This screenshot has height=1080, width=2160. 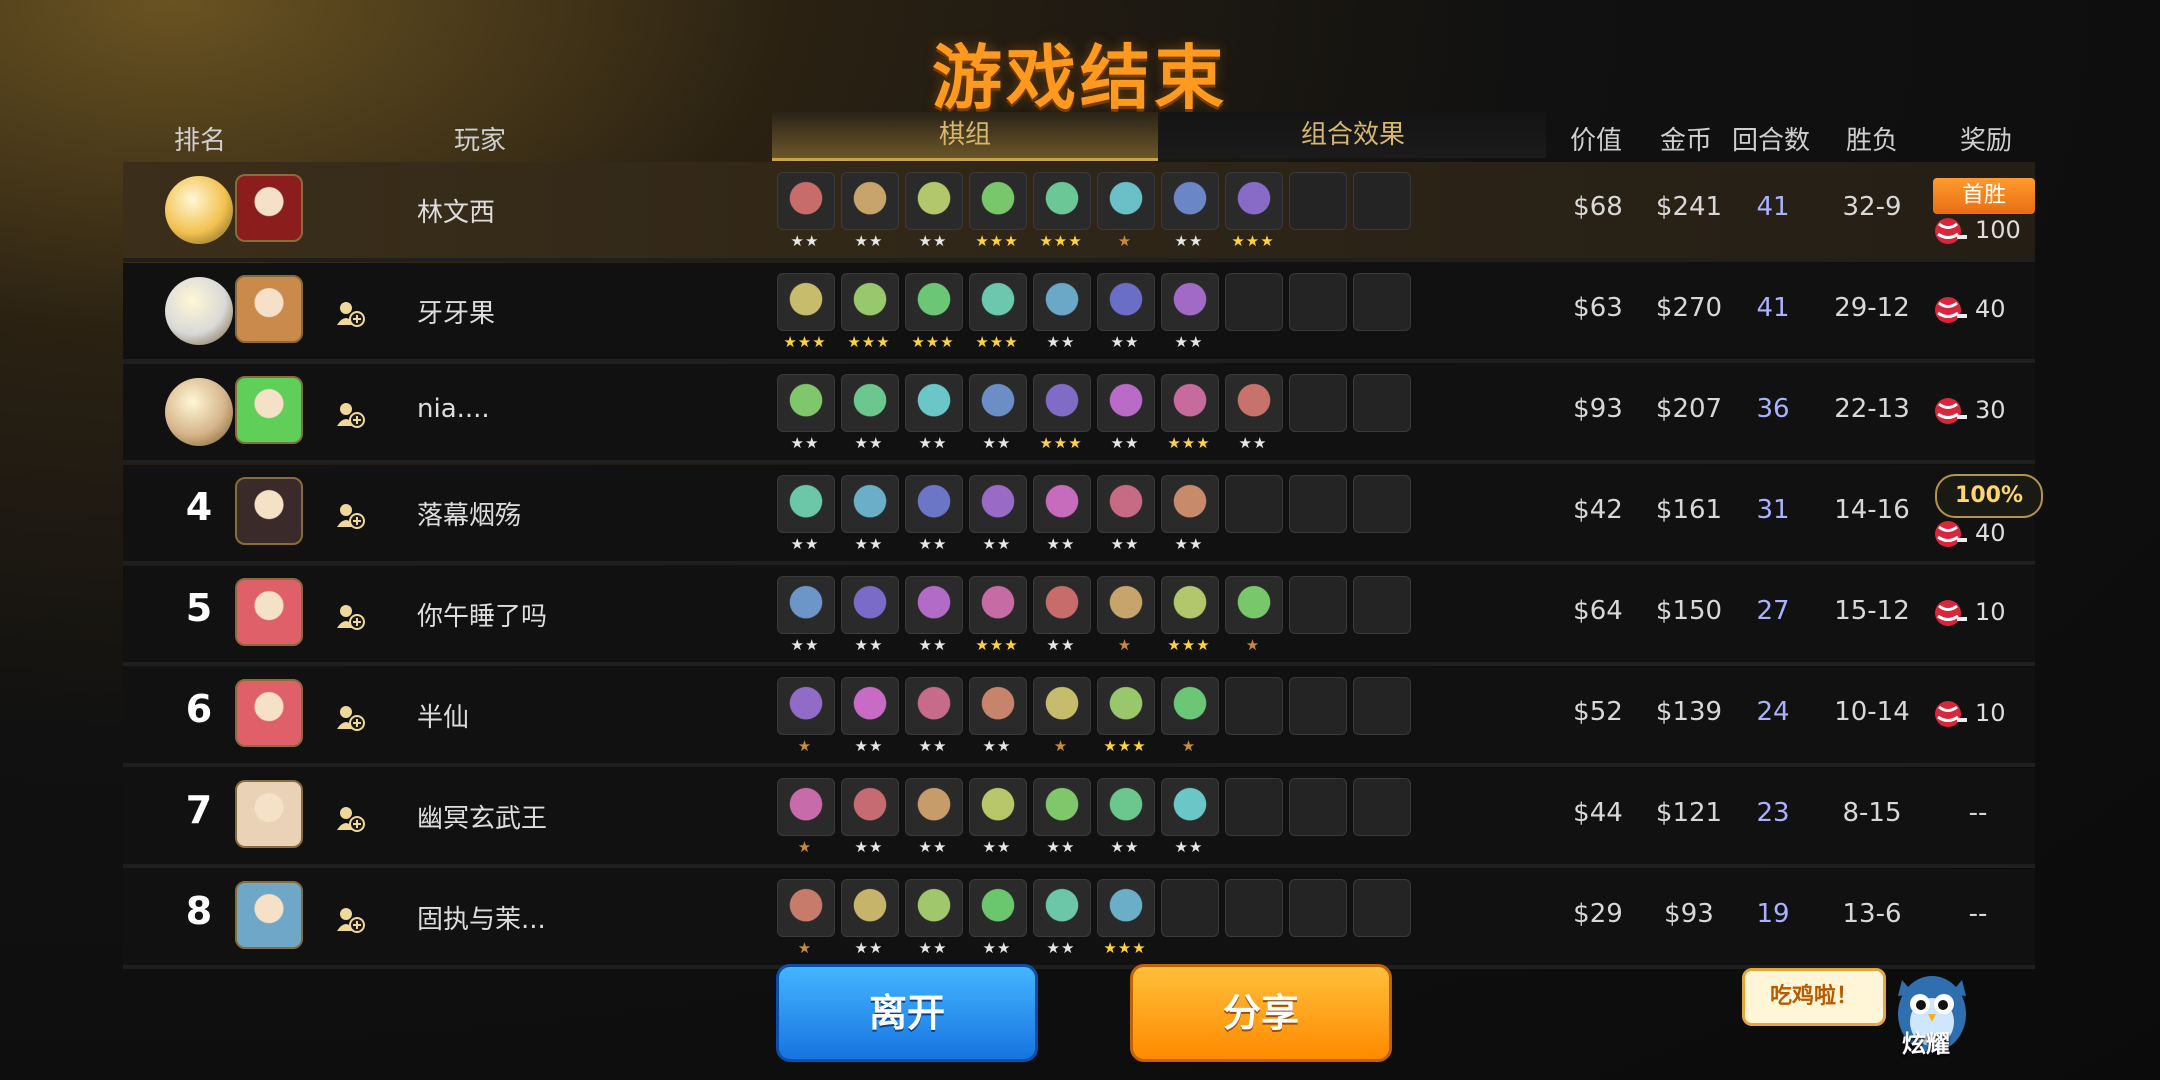 I want to click on share-button: 分享, so click(x=1261, y=1013).